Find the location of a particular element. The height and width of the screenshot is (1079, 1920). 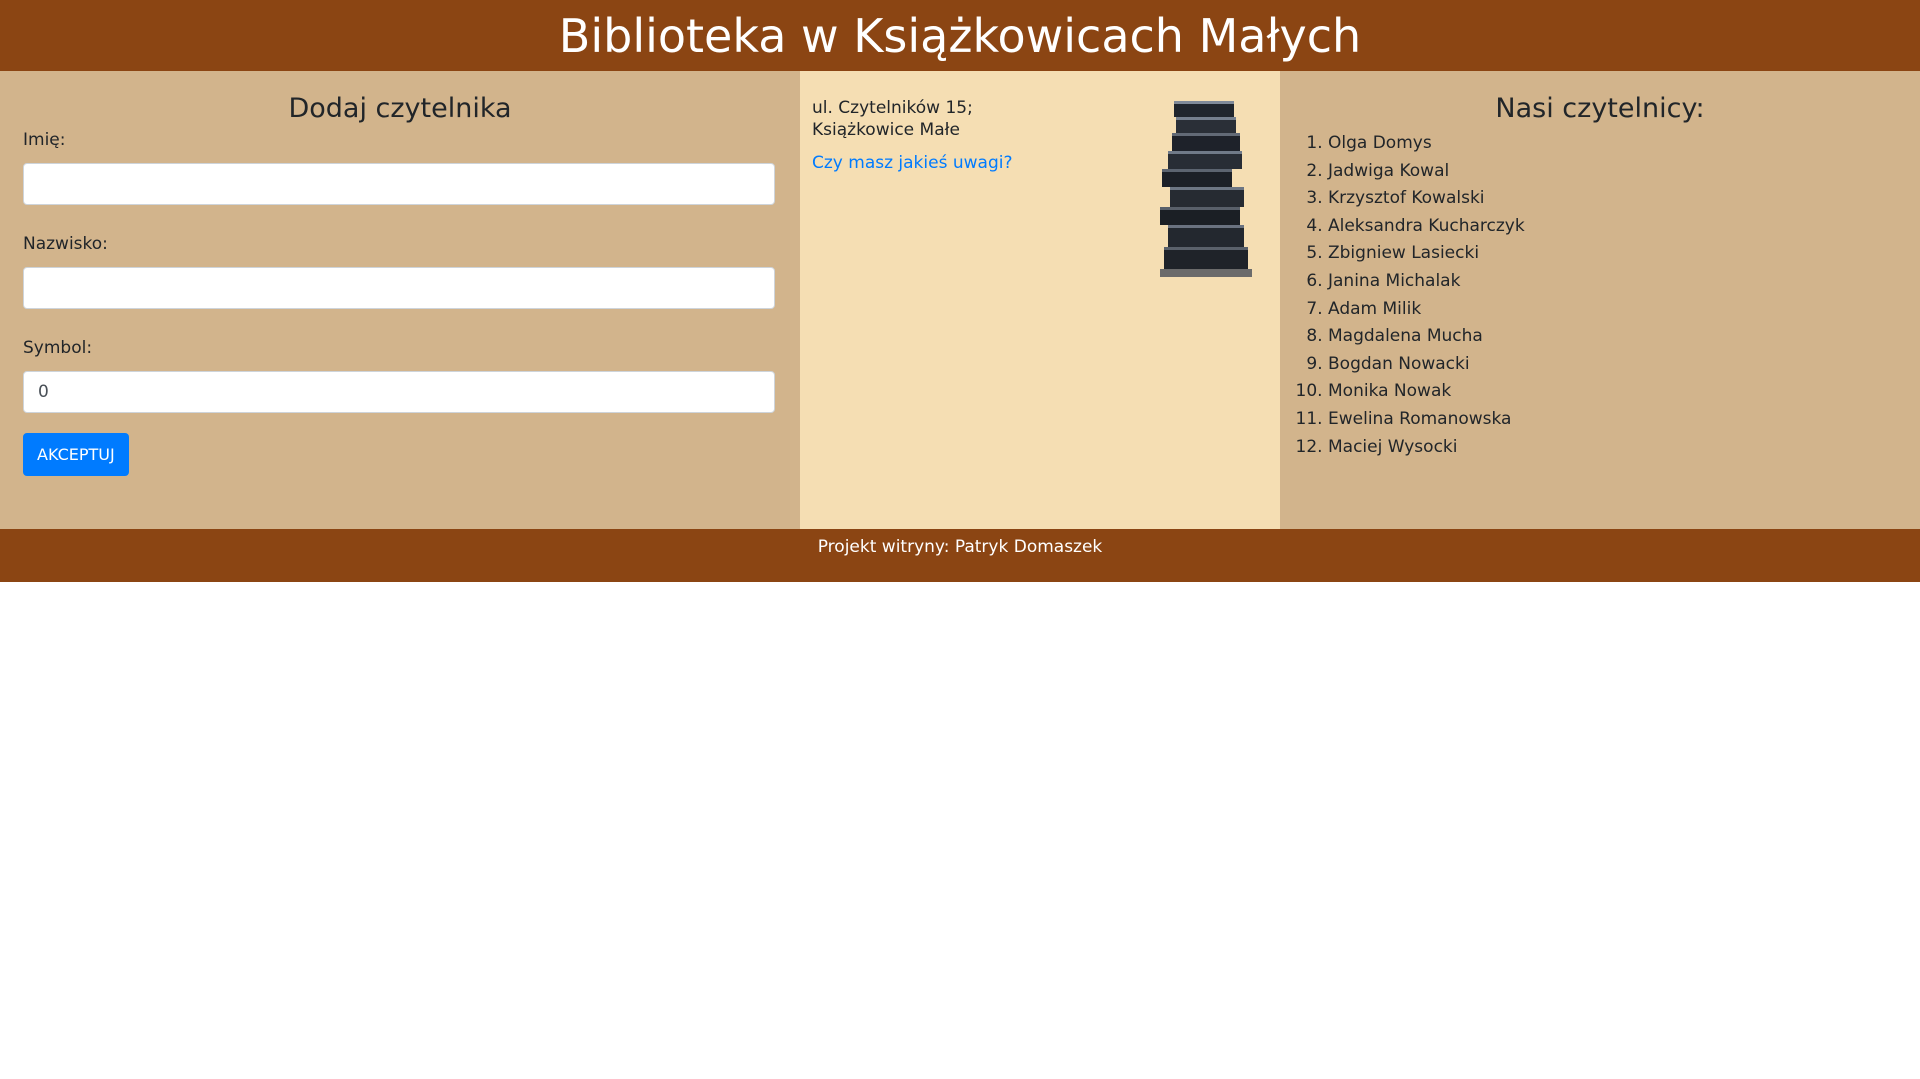

footer-credit: Projekt witryny: Patryk Domaszek is located at coordinates (960, 547).